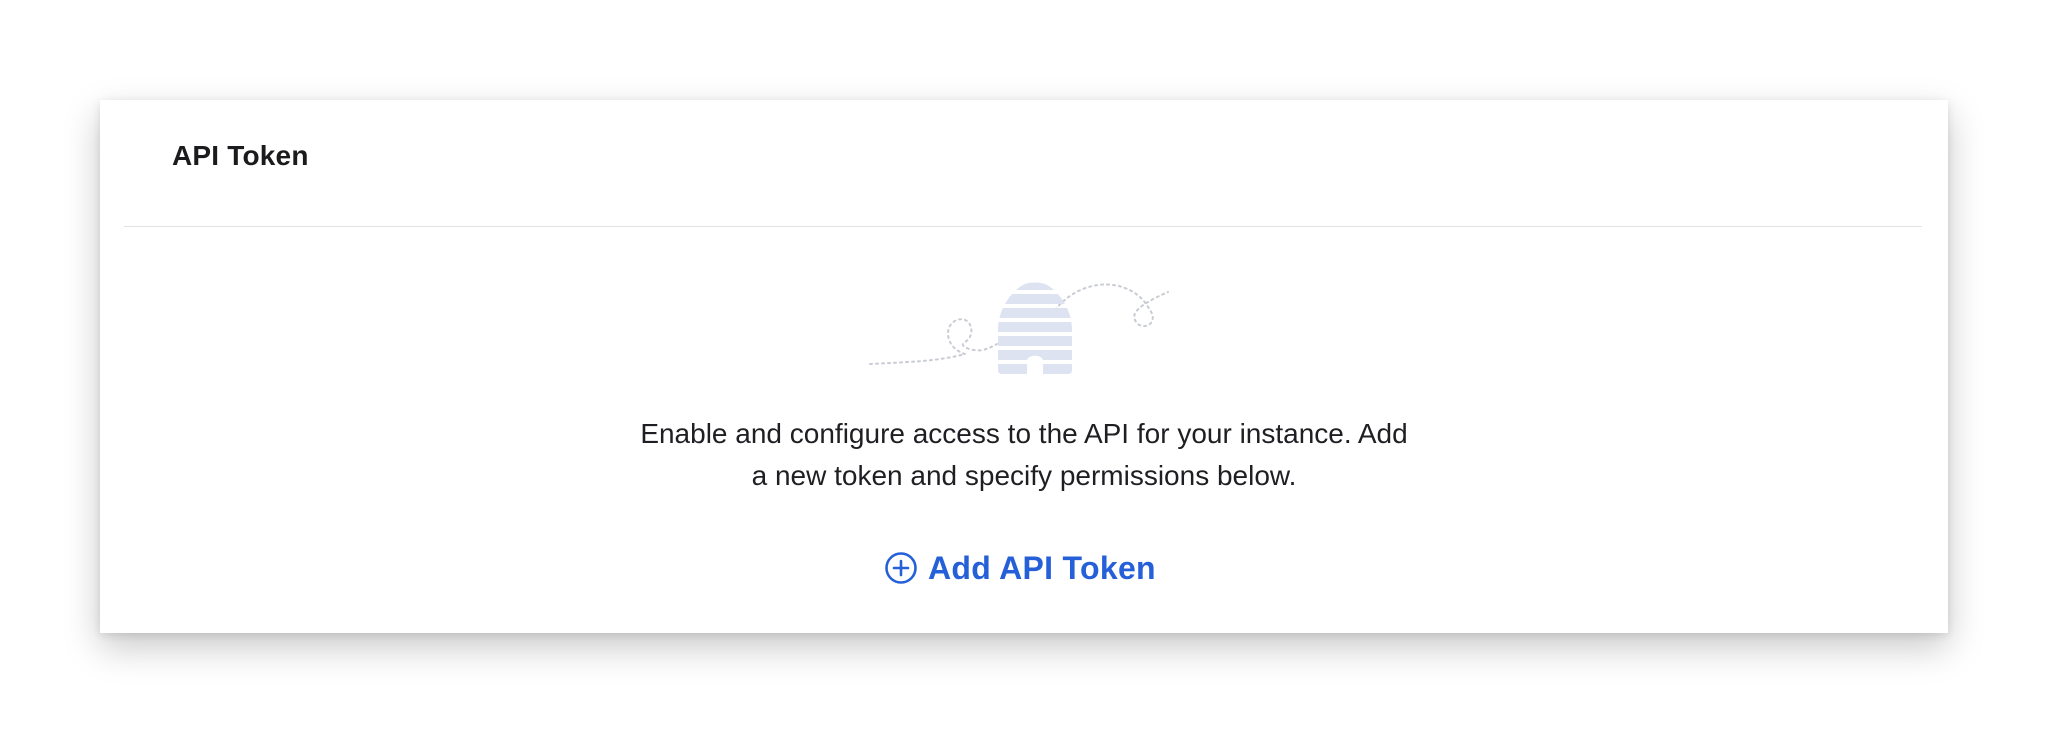 Image resolution: width=2048 pixels, height=733 pixels. I want to click on add-api-token-label: Add API Token, so click(1042, 567).